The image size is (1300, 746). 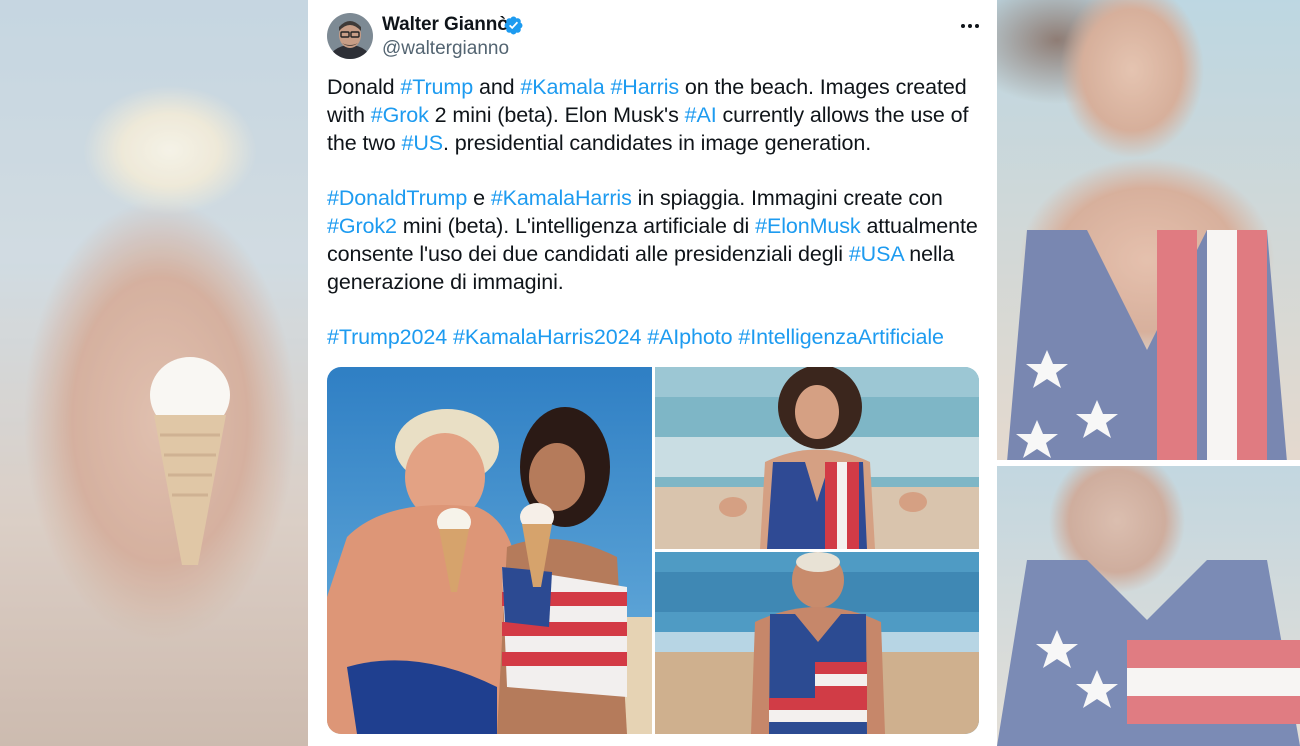 I want to click on beach-photo-couple-ice-cream, so click(x=489, y=550).